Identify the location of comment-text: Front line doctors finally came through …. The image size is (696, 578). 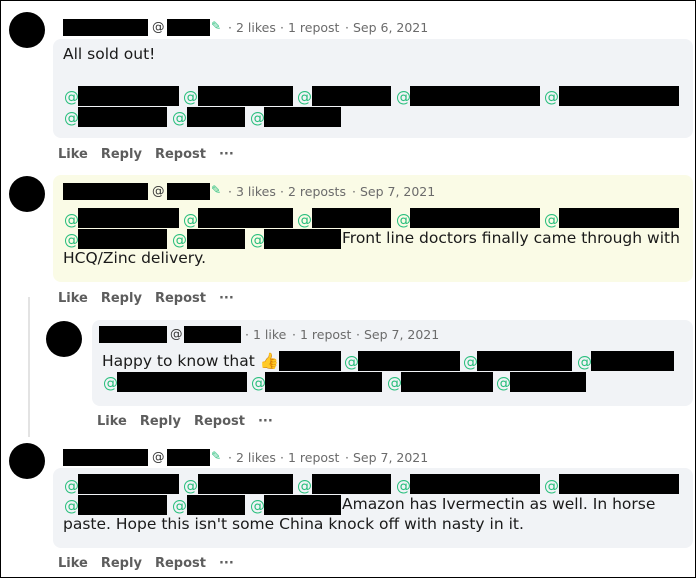
(511, 238).